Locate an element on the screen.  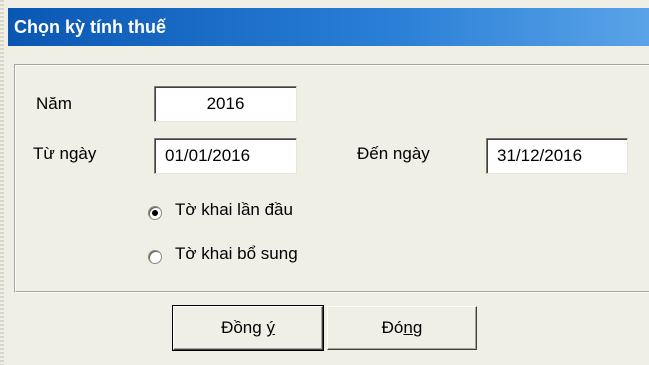
dialog-title: Chọn kỳ tính thuế is located at coordinates (90, 27).